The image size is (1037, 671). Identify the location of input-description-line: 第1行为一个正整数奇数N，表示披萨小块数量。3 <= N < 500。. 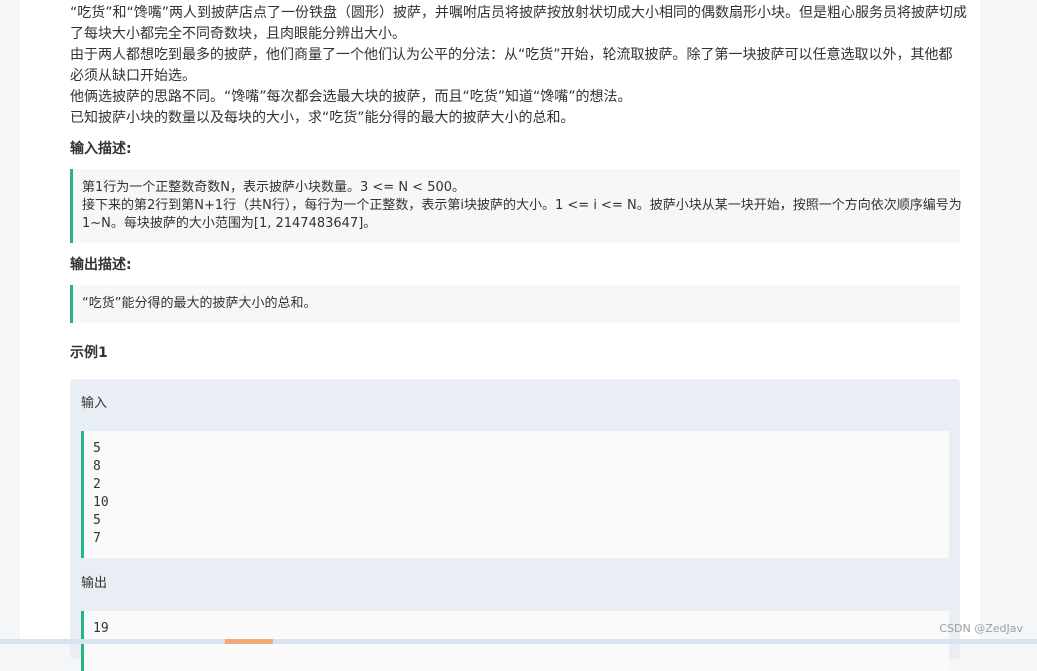
(274, 187).